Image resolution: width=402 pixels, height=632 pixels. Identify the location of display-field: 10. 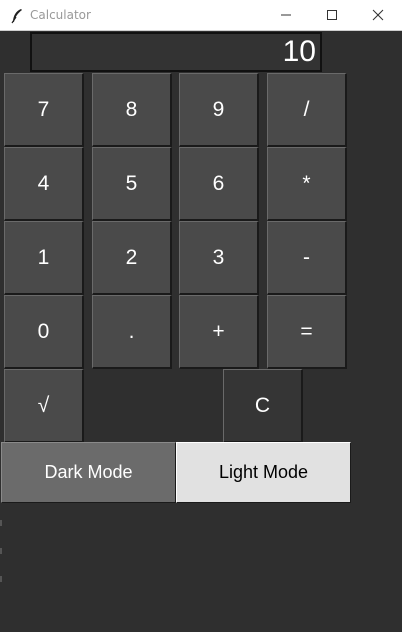
(176, 52).